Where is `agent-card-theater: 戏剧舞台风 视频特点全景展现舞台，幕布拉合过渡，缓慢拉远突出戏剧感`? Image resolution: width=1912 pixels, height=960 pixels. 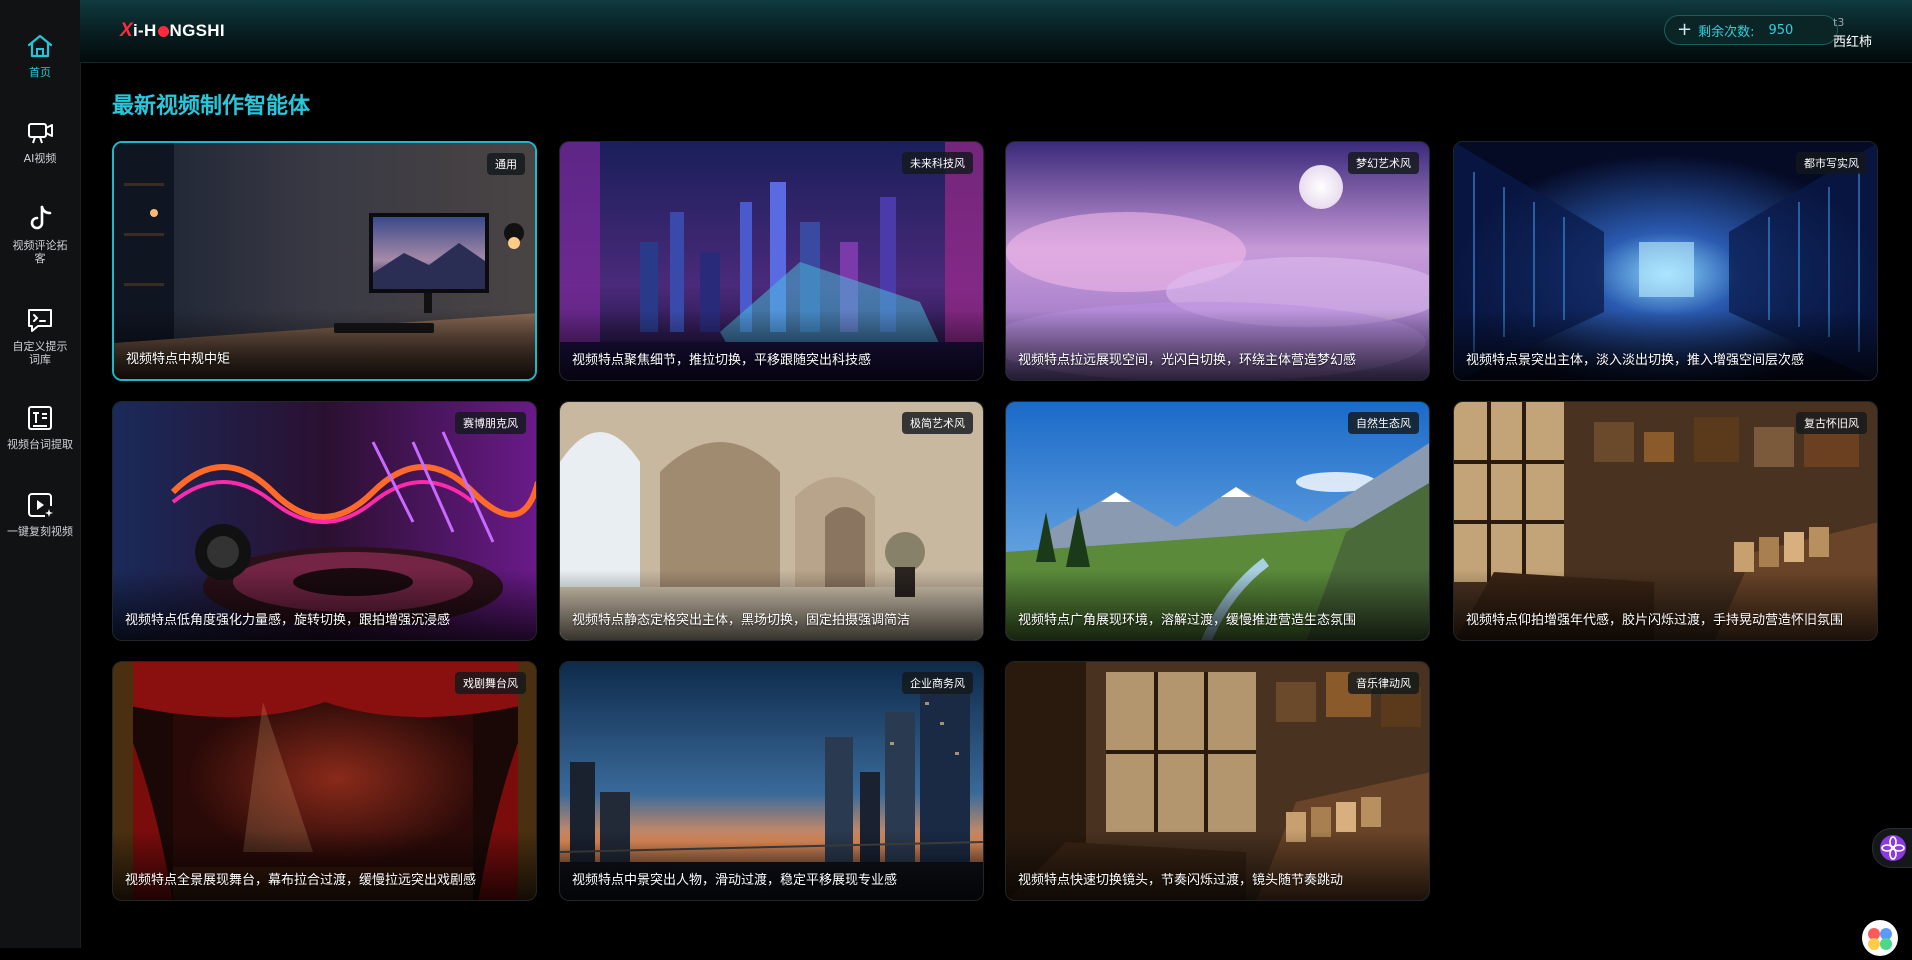
agent-card-theater: 戏剧舞台风 视频特点全景展现舞台，幕布拉合过渡，缓慢拉远突出戏剧感 is located at coordinates (324, 781).